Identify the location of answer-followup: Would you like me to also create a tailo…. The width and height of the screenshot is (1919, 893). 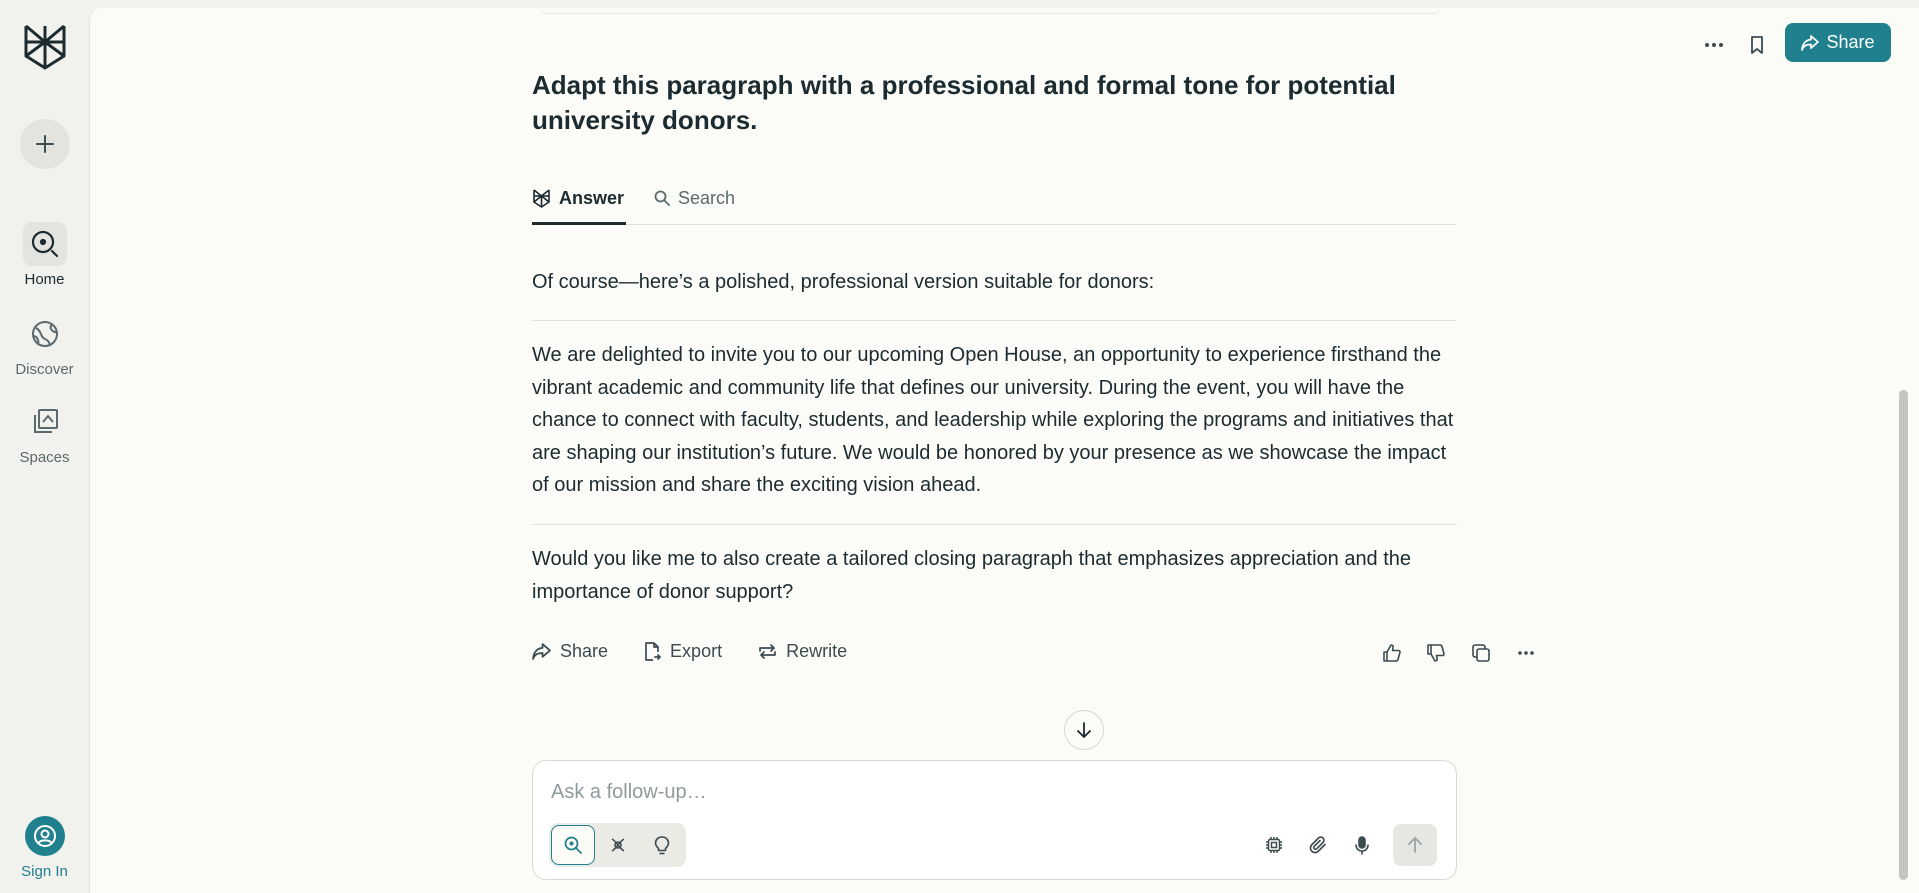
(972, 575).